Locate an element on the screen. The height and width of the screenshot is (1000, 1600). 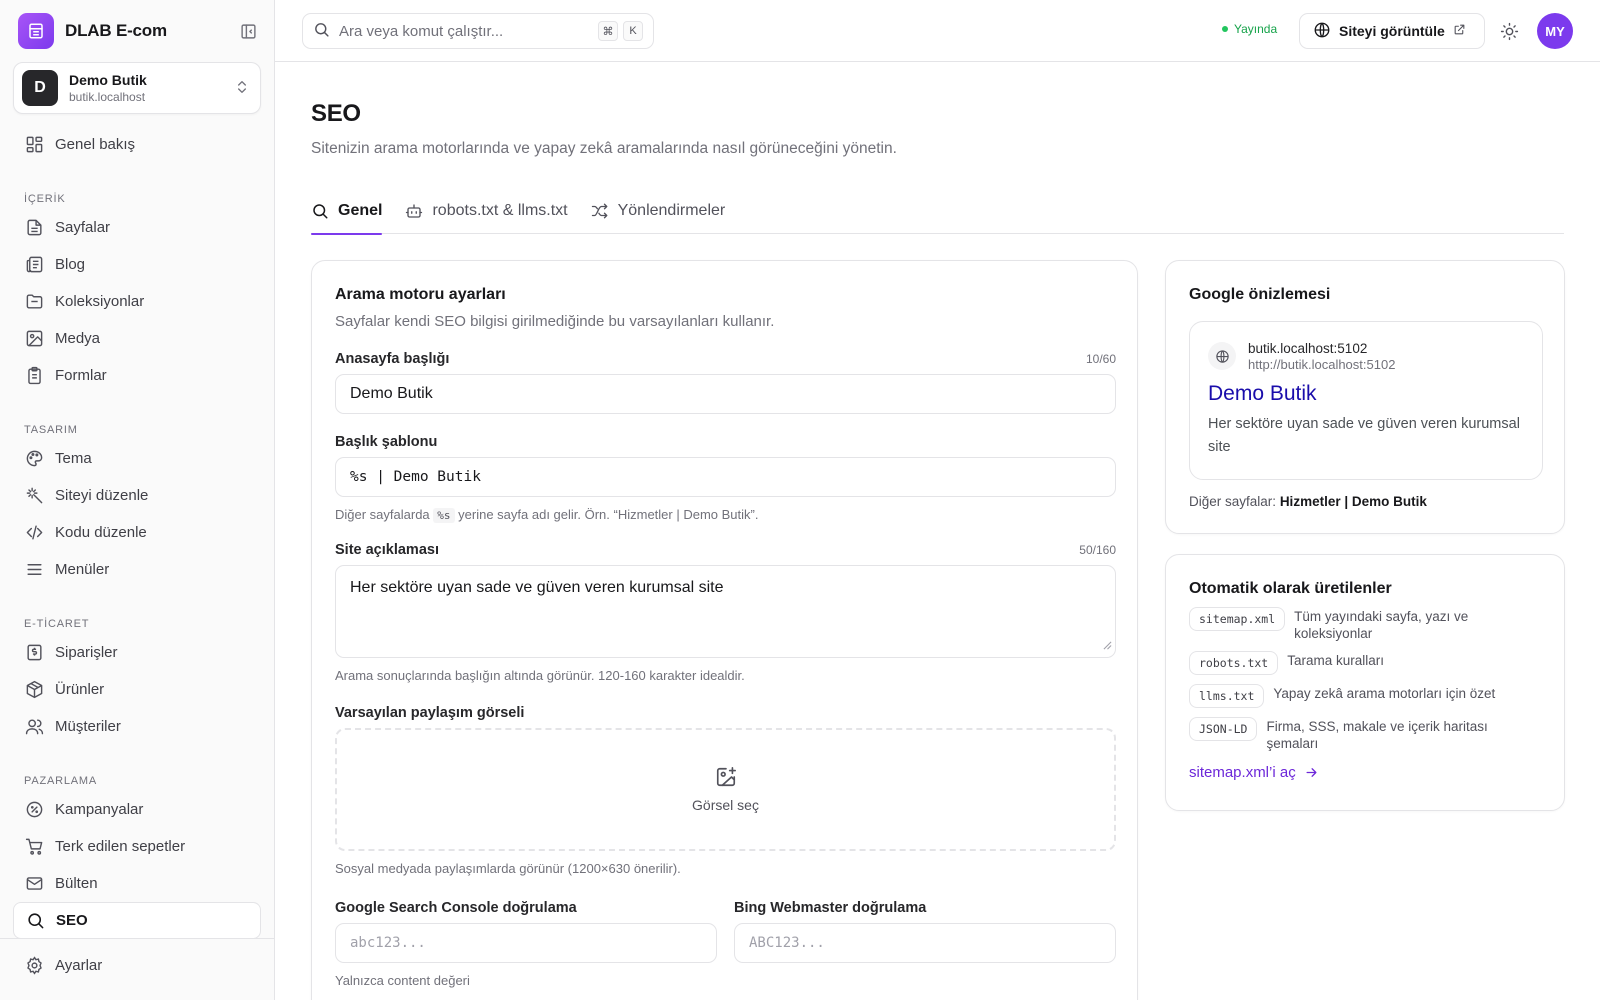
sidebar-item-forms: Formlar is located at coordinates (137, 375).